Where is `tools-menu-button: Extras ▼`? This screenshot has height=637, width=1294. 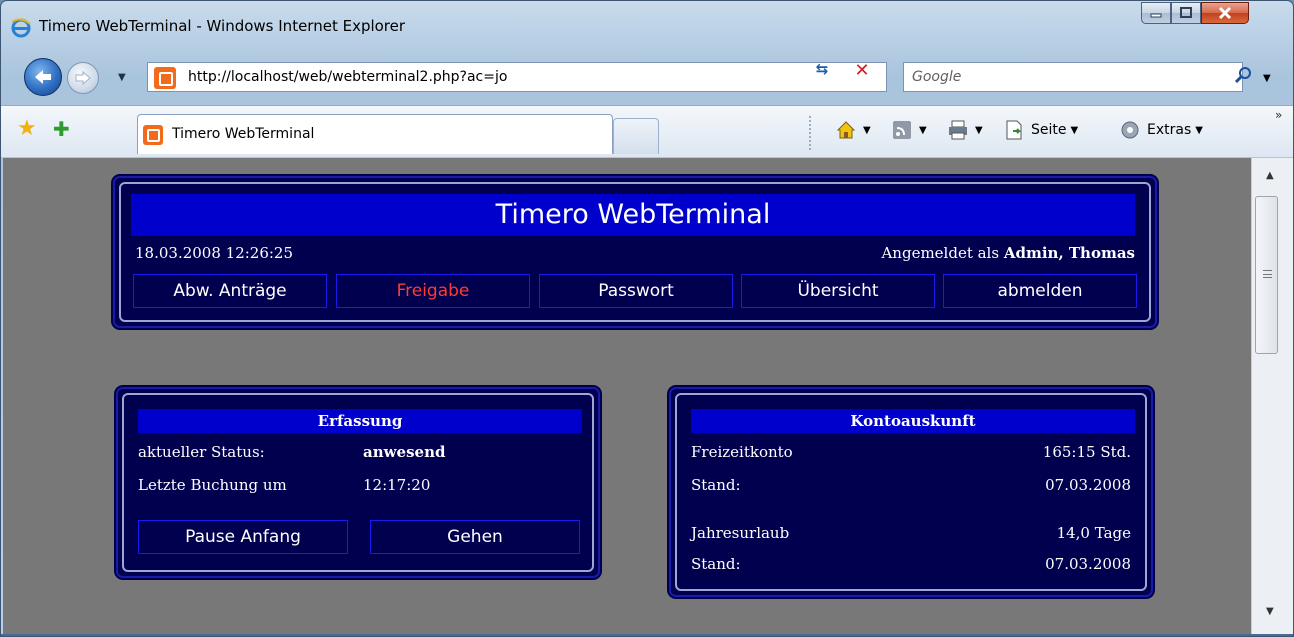
tools-menu-button: Extras ▼ is located at coordinates (1161, 130).